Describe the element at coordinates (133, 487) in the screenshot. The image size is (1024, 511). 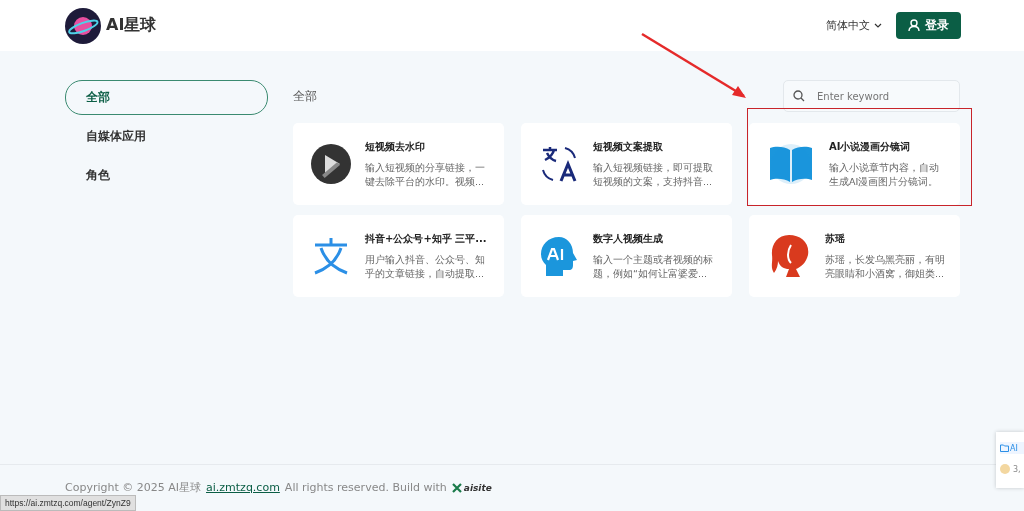
I see `copyright-text: Copyright © 2025 AI星球` at that location.